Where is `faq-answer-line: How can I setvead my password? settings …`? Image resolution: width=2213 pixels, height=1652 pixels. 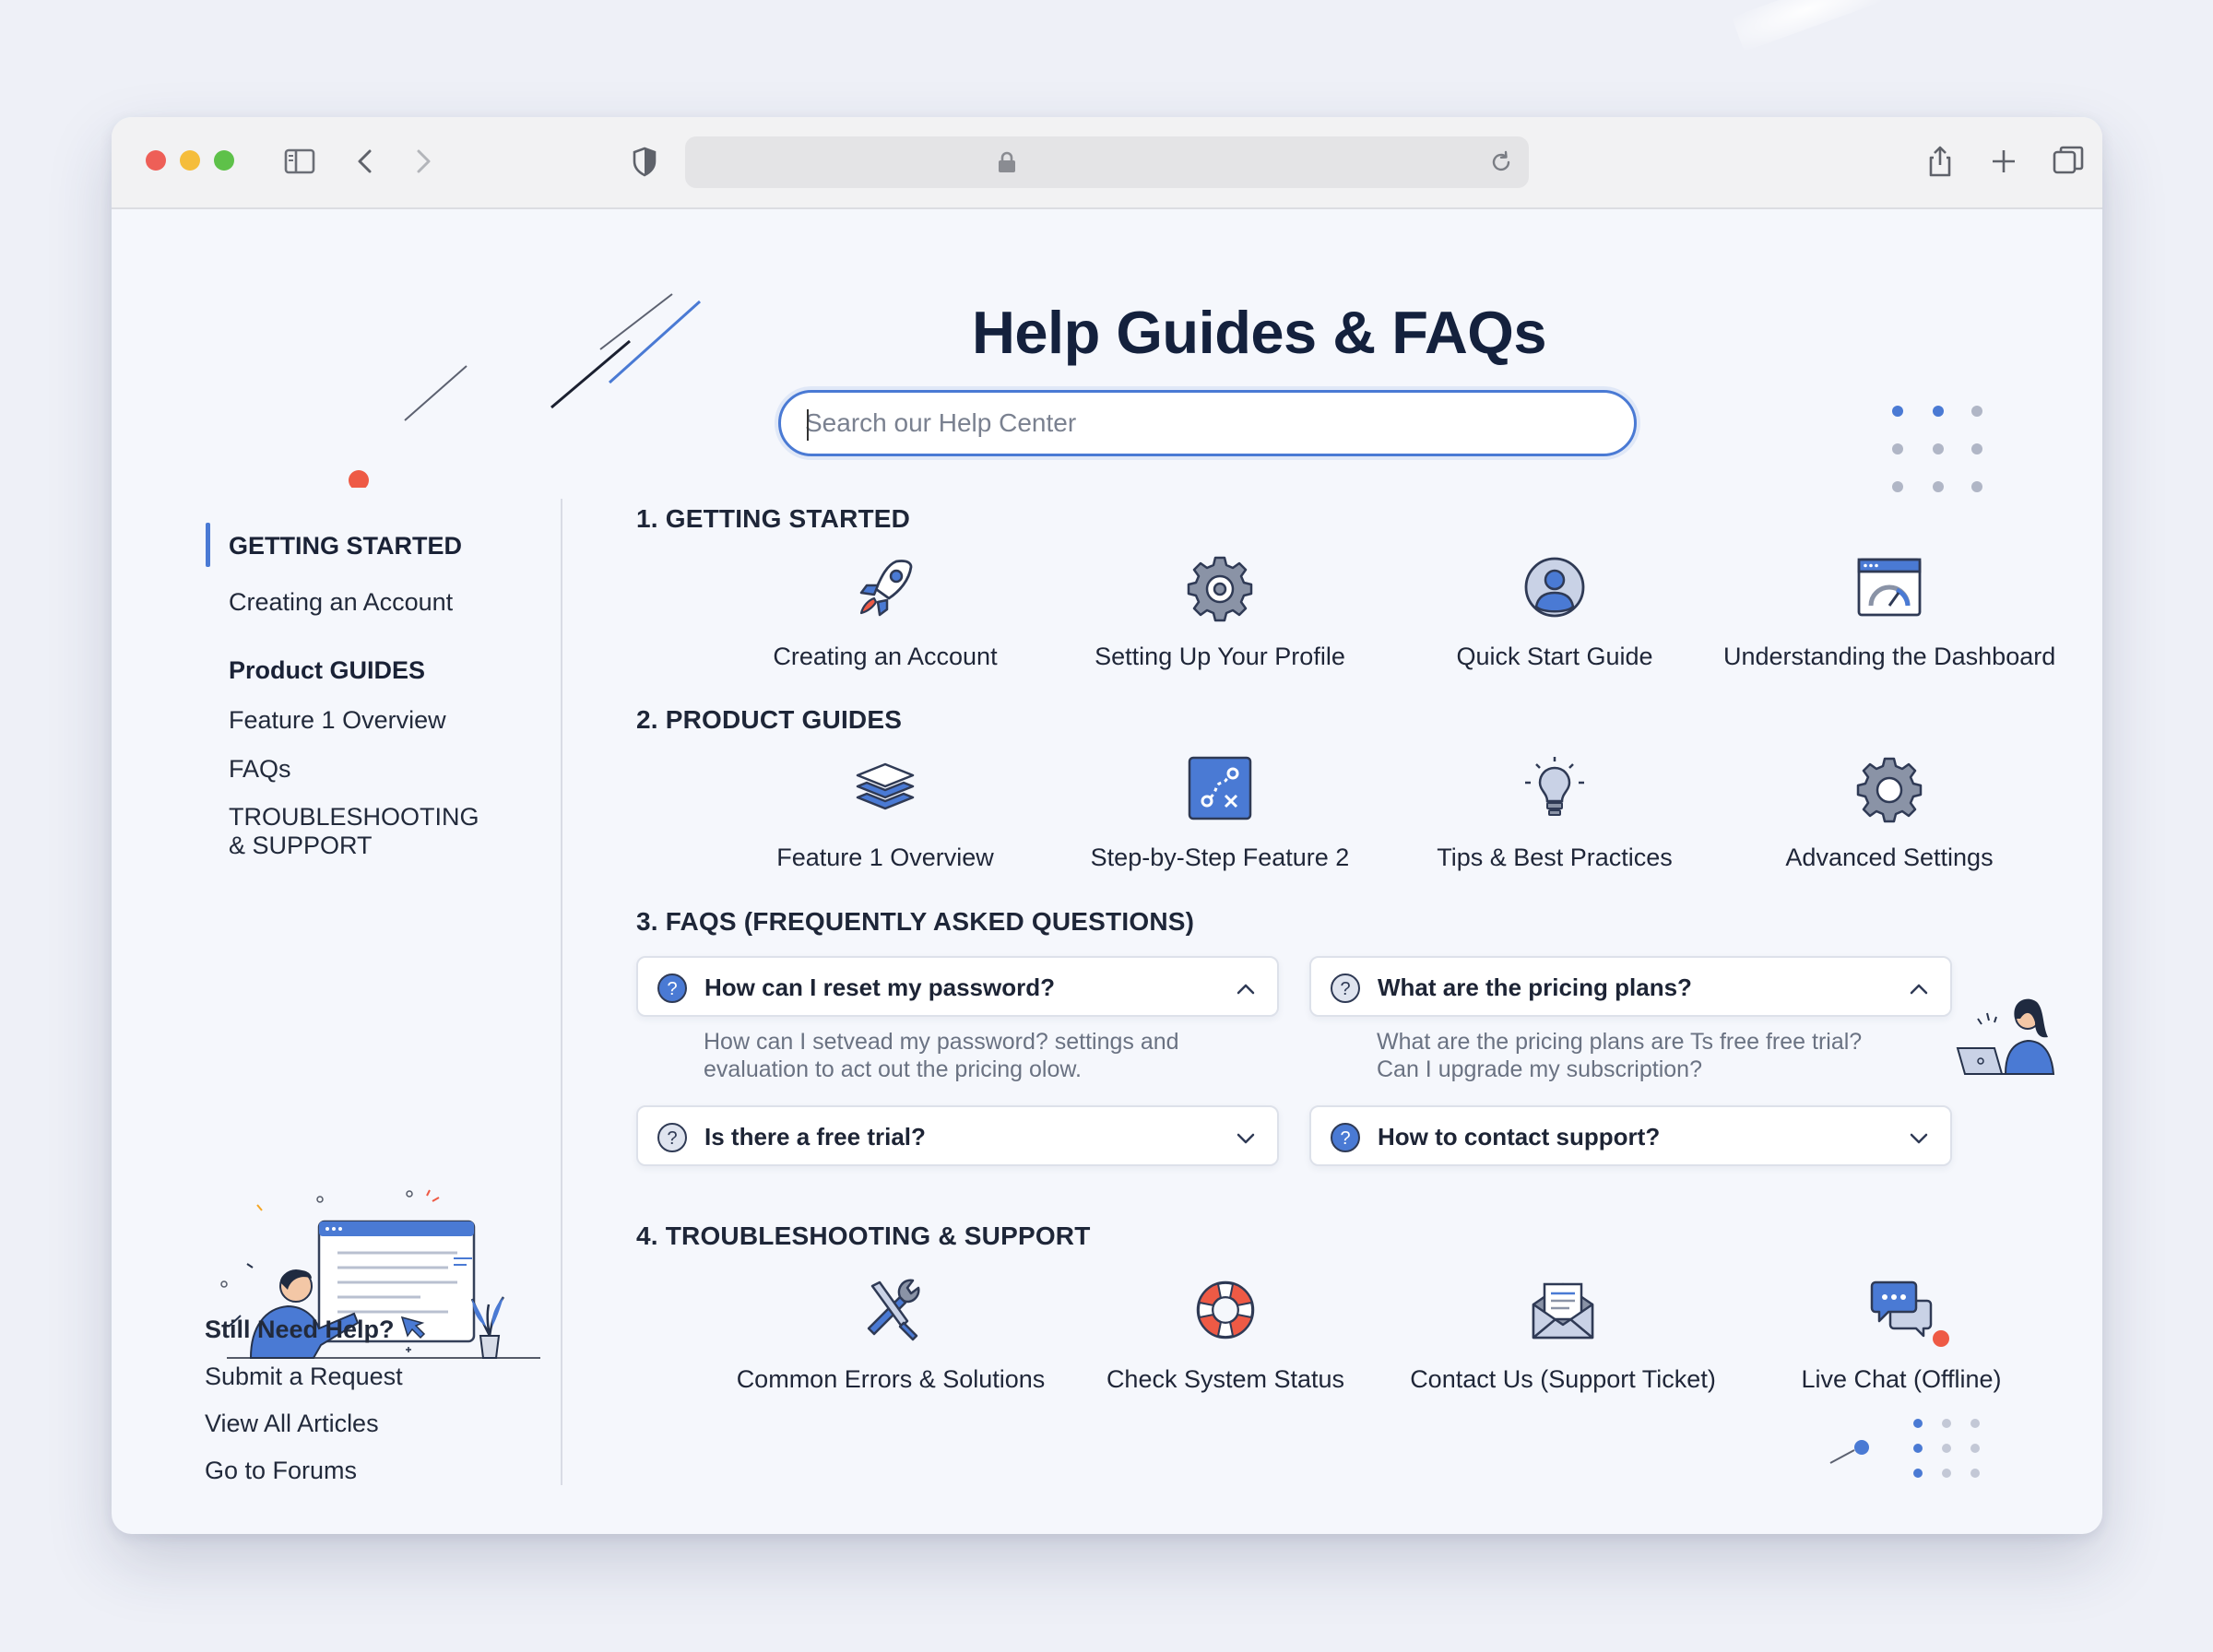
faq-answer-line: How can I setvead my password? settings … is located at coordinates (941, 1042).